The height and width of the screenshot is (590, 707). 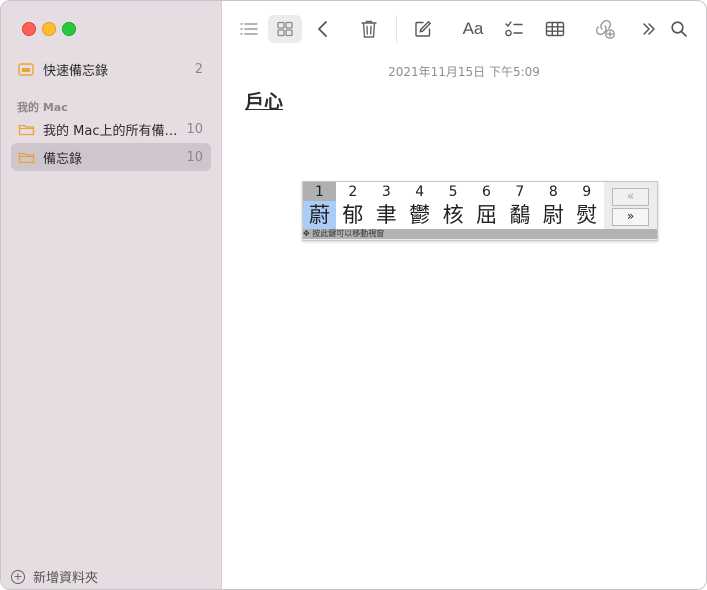 What do you see at coordinates (420, 215) in the screenshot?
I see `candidate-character: 鬱` at bounding box center [420, 215].